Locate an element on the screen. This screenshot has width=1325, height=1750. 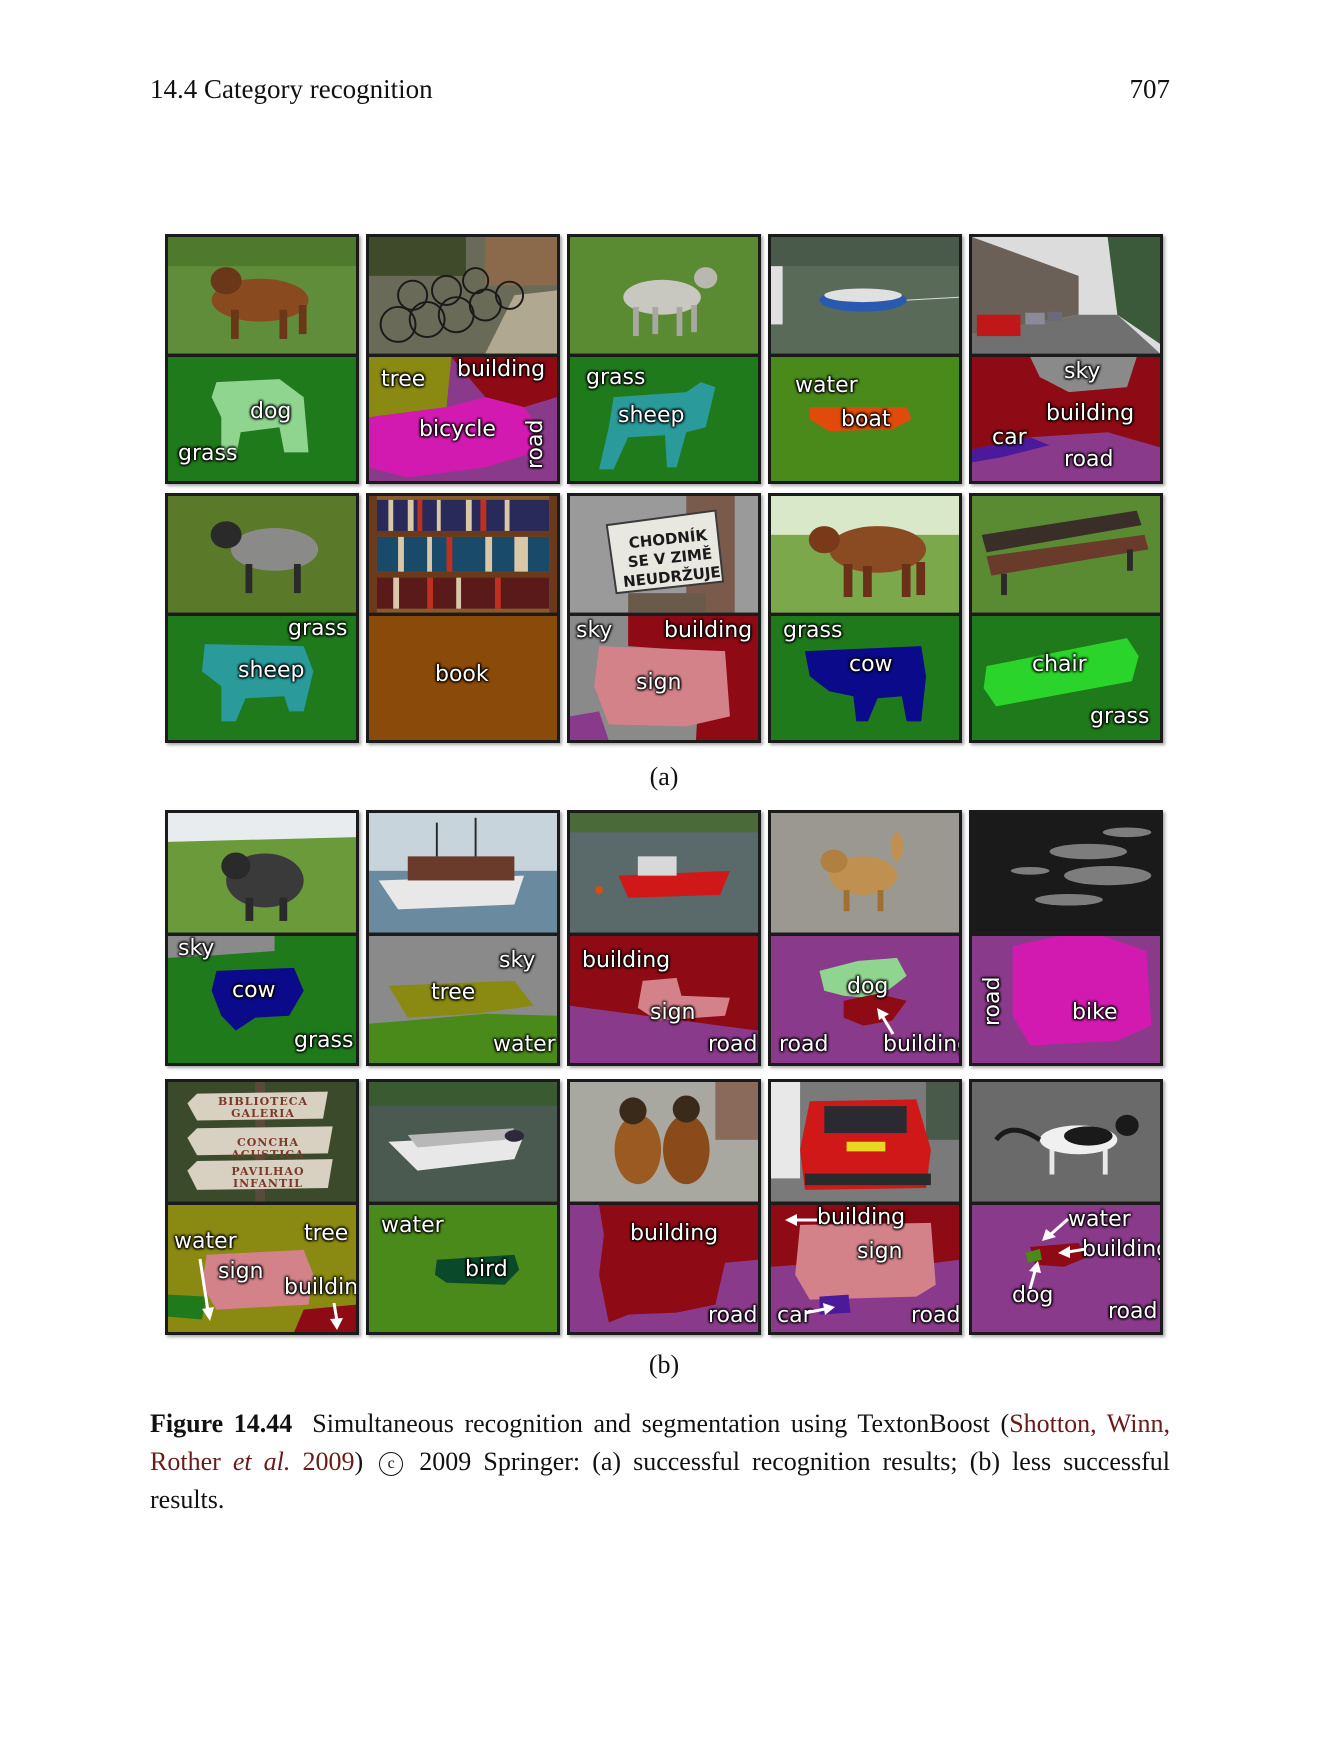
seg-label: sheep is located at coordinates (651, 415).